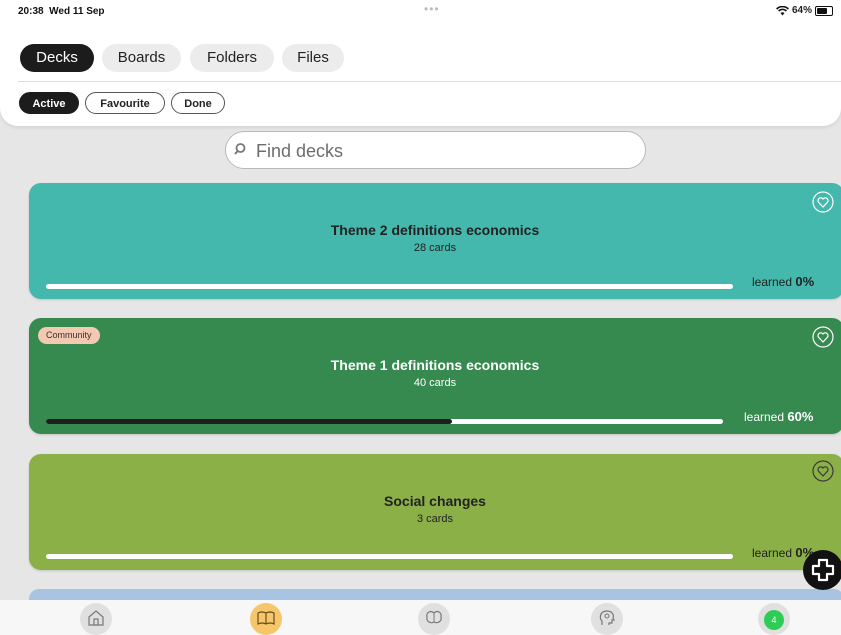 The height and width of the screenshot is (635, 841). I want to click on deck-title: Theme 2 definitions economics, so click(435, 230).